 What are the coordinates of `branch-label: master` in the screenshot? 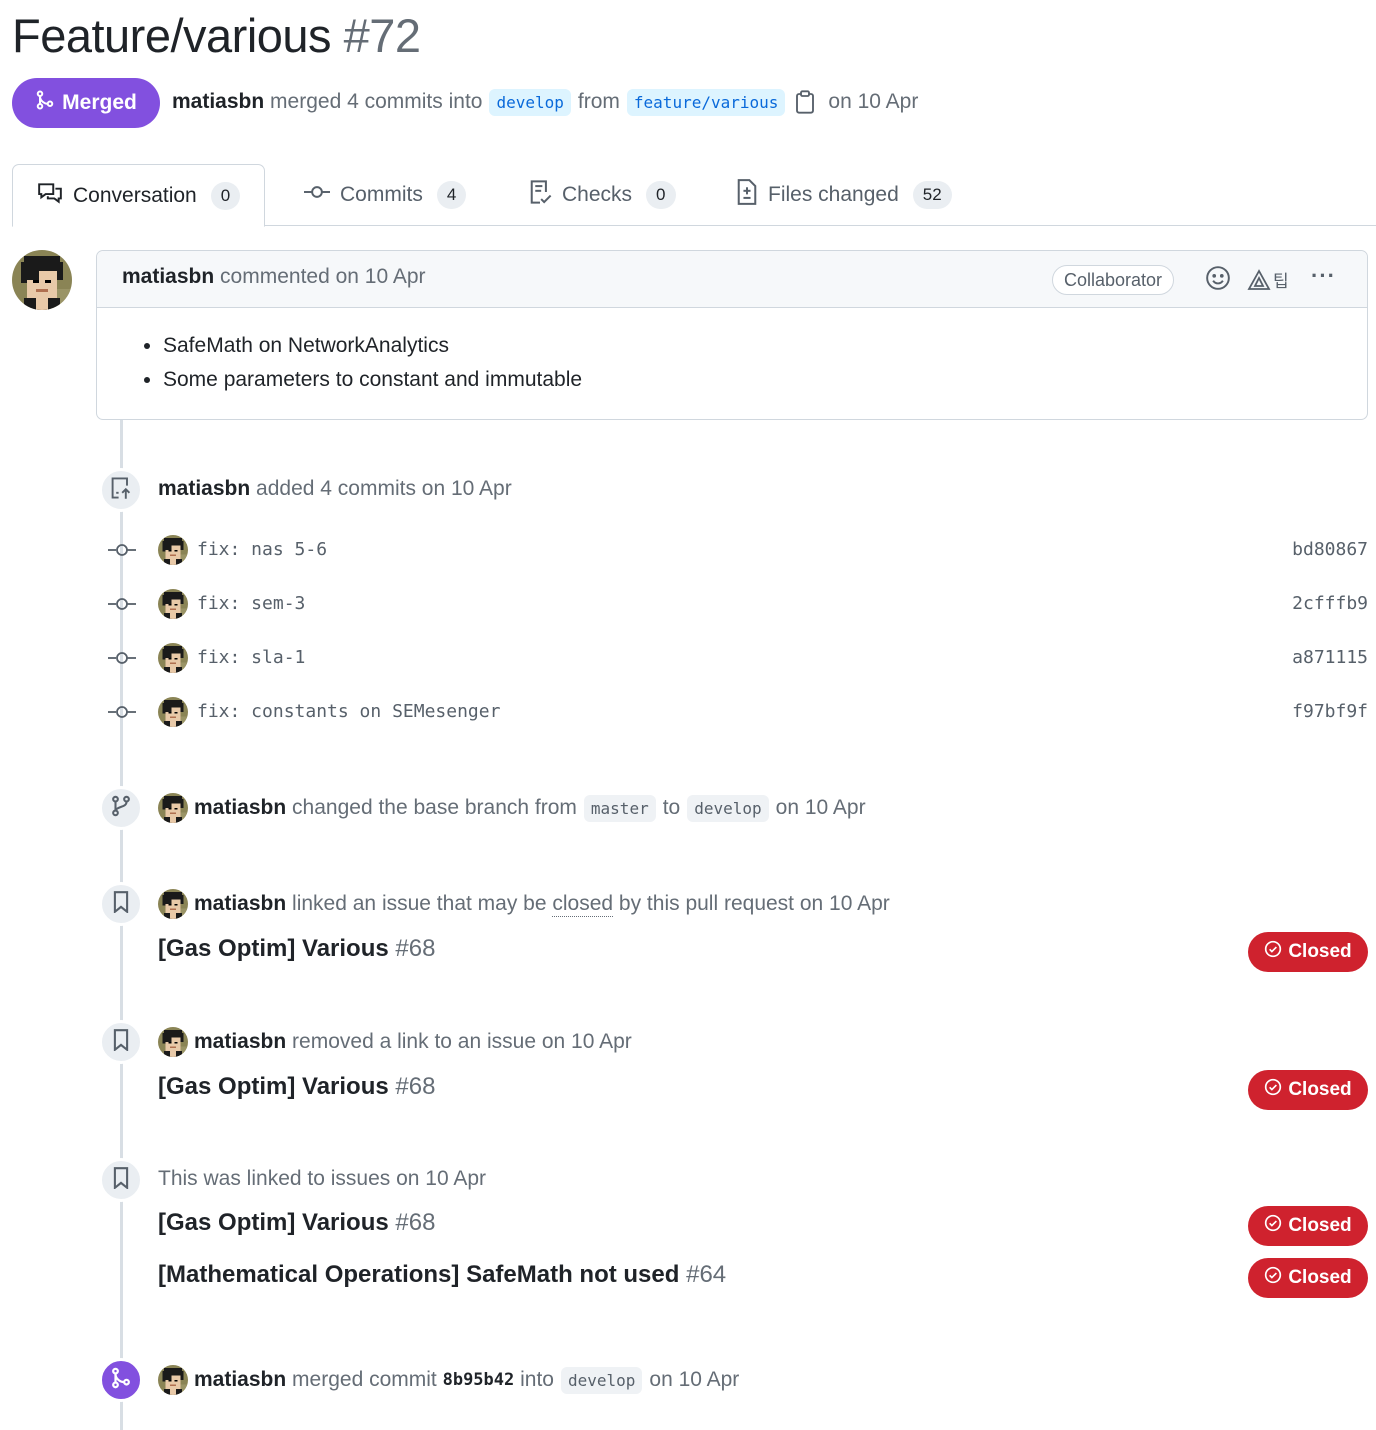 It's located at (619, 808).